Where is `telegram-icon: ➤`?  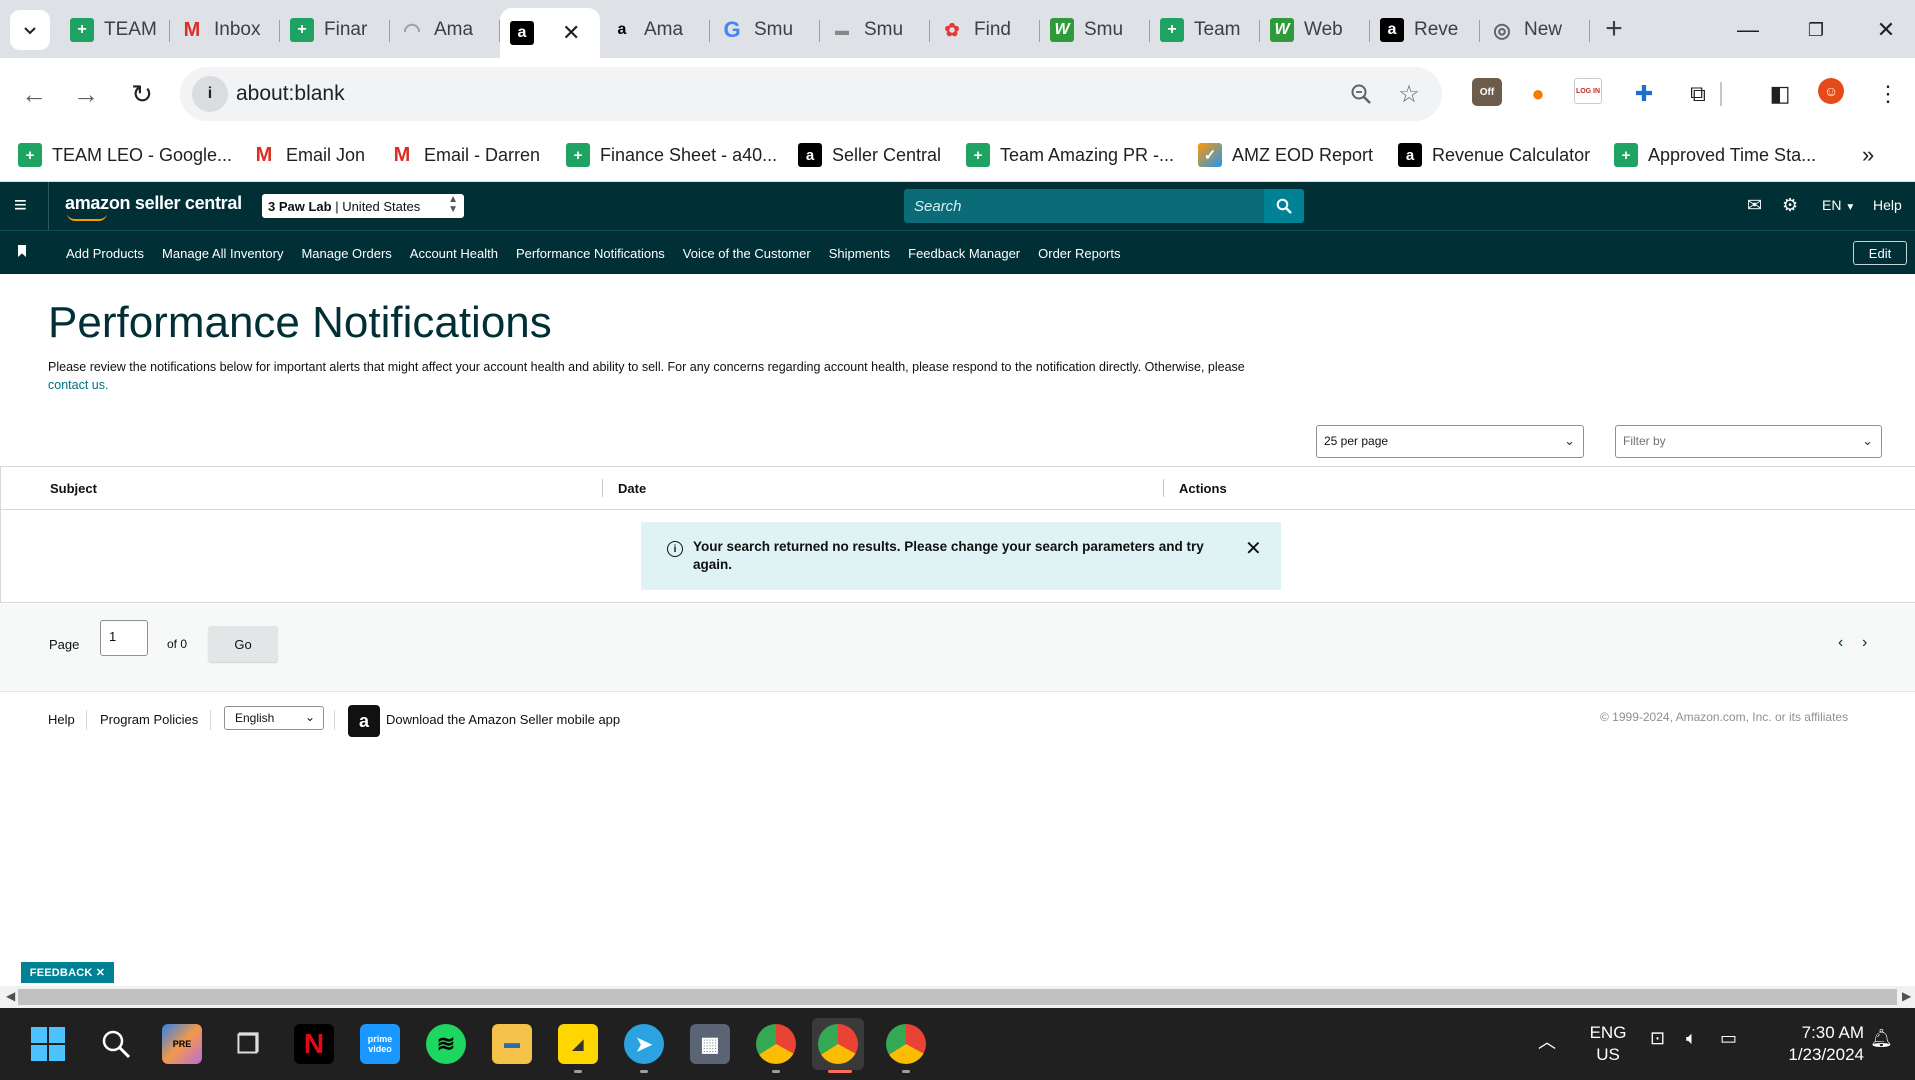 telegram-icon: ➤ is located at coordinates (644, 1044).